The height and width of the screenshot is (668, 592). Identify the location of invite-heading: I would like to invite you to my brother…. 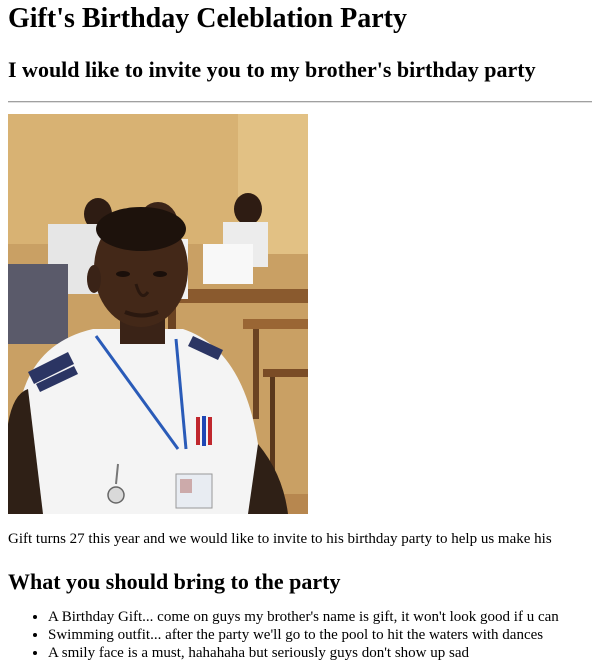
(272, 69).